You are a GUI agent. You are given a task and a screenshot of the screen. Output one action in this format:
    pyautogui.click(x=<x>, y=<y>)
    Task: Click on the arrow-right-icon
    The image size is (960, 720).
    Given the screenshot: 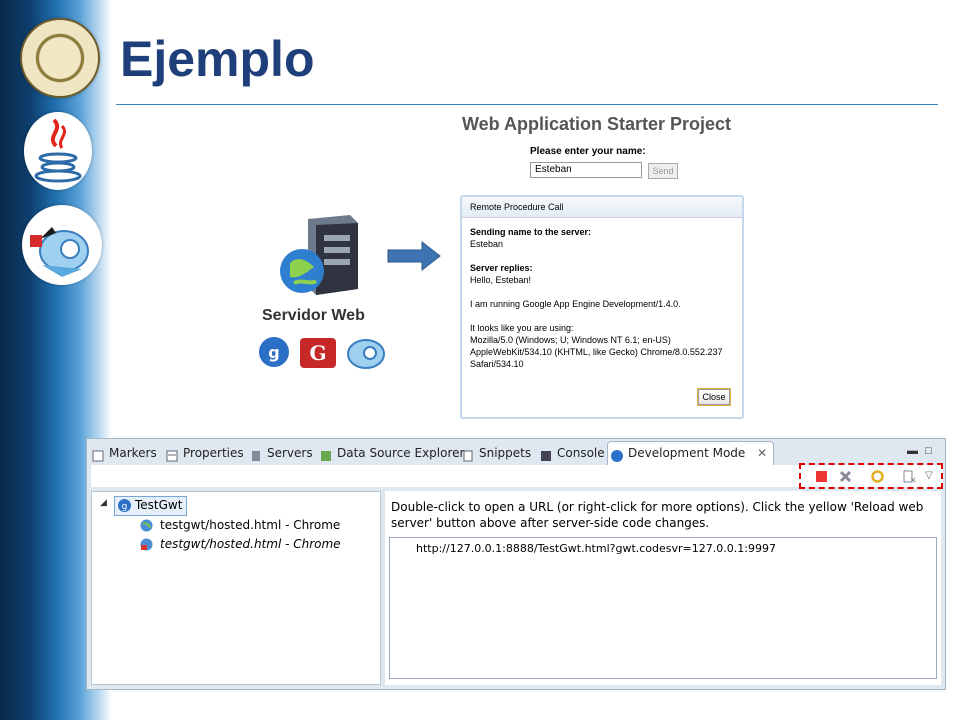 What is the action you would take?
    pyautogui.click(x=414, y=258)
    